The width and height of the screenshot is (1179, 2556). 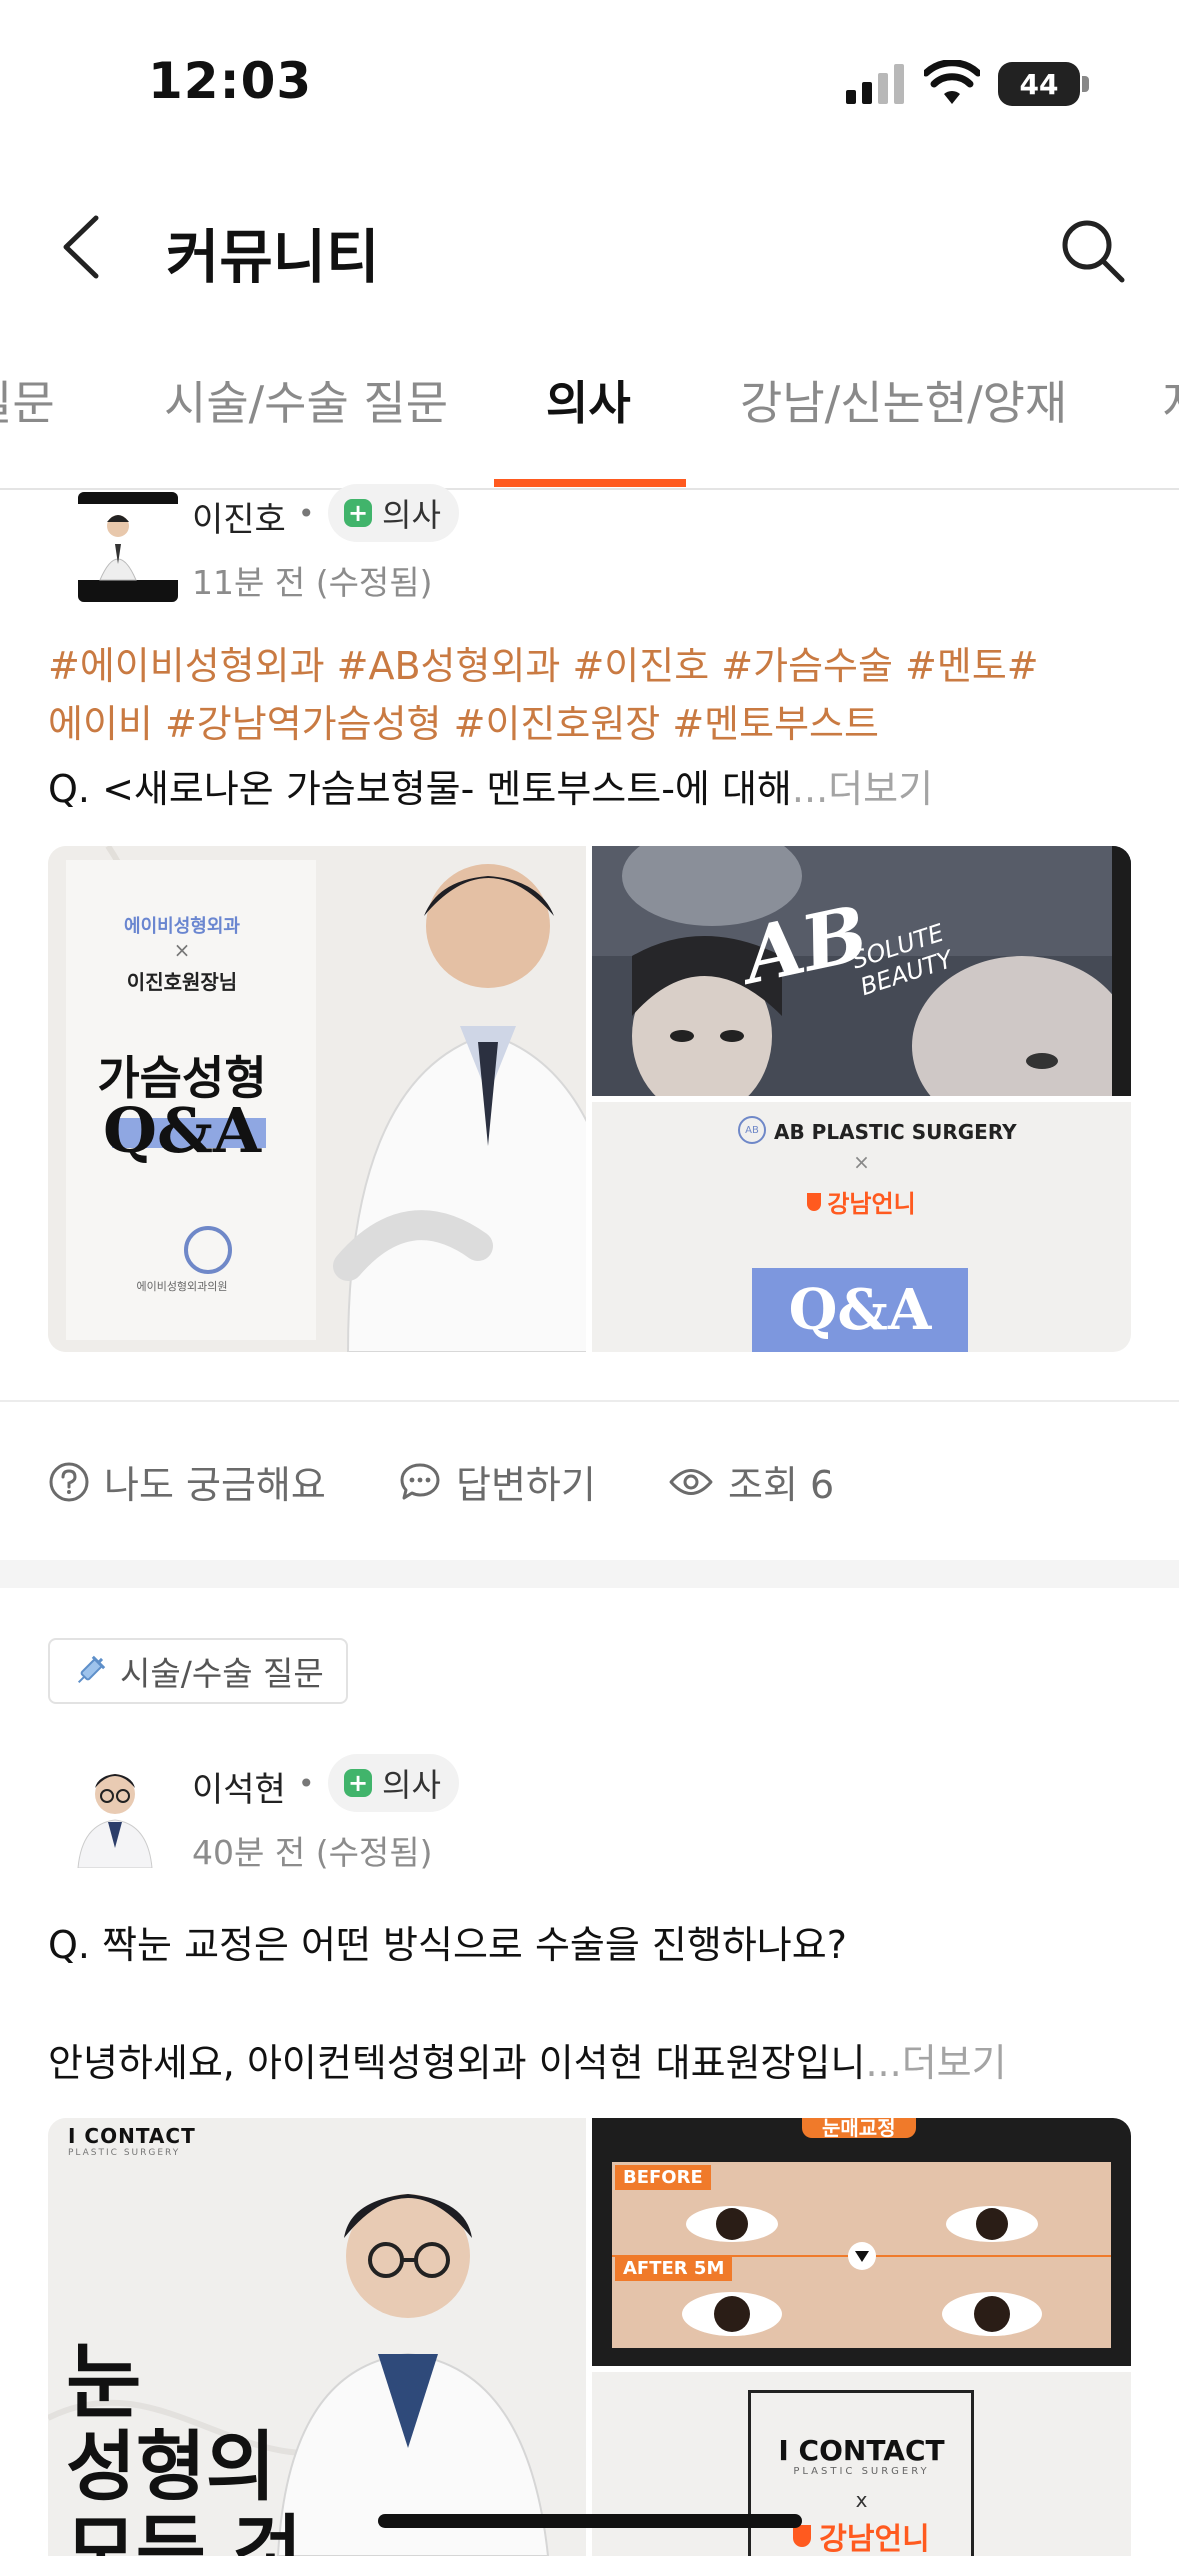 I want to click on image-title-line: 모든 것, so click(x=184, y=2531).